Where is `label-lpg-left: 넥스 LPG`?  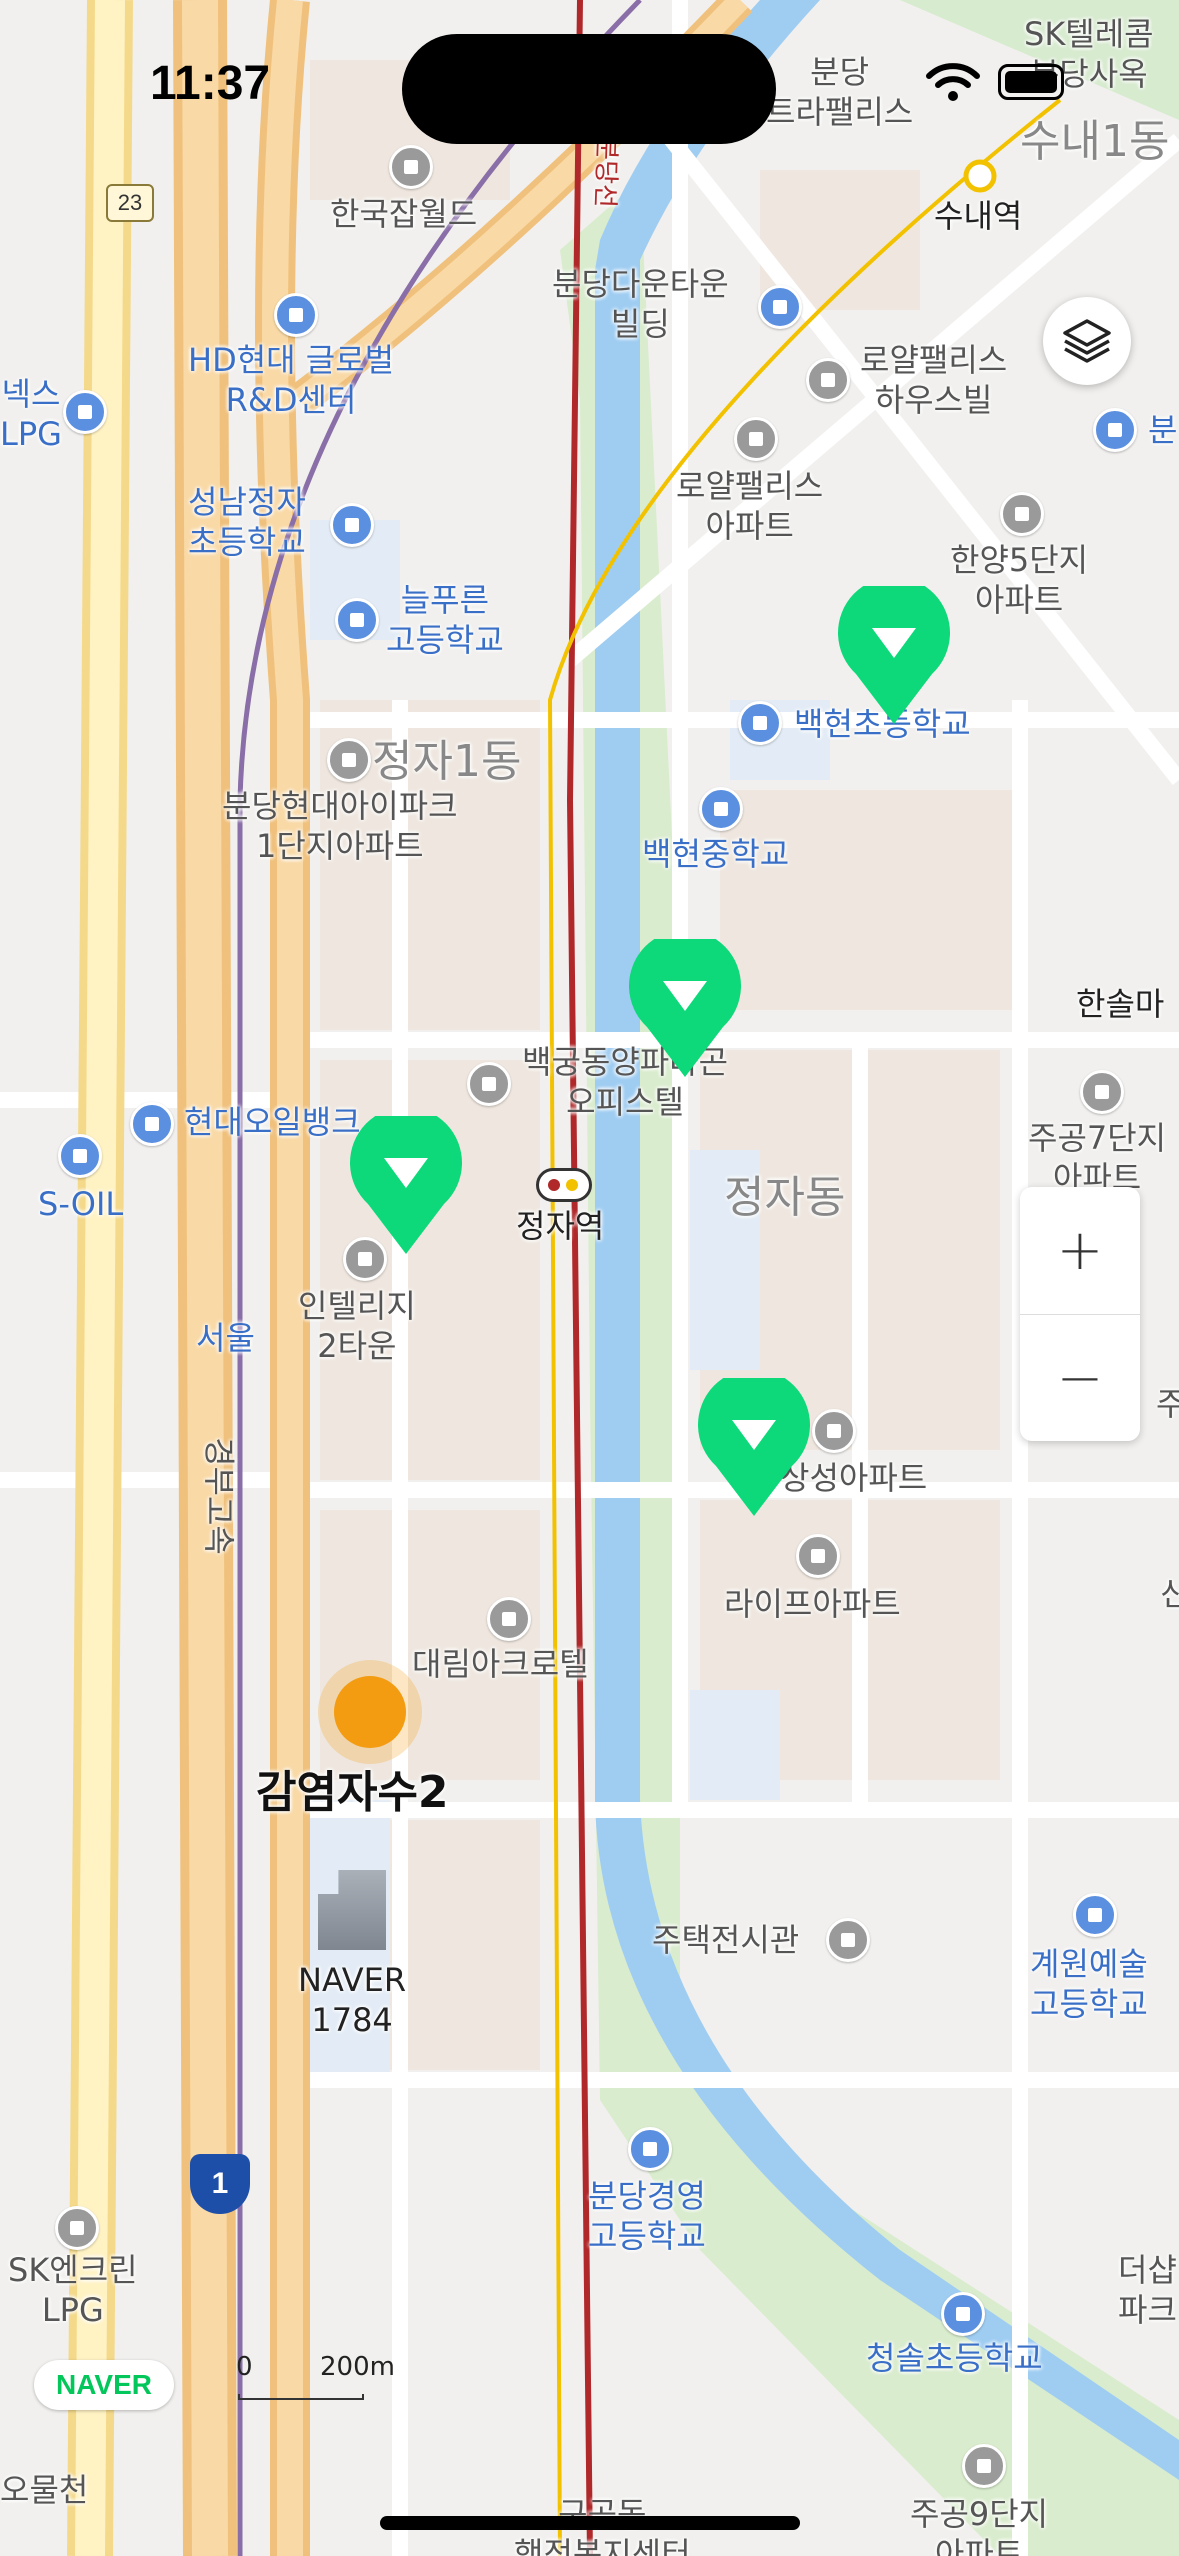
label-lpg-left: 넥스 LPG is located at coordinates (31, 414).